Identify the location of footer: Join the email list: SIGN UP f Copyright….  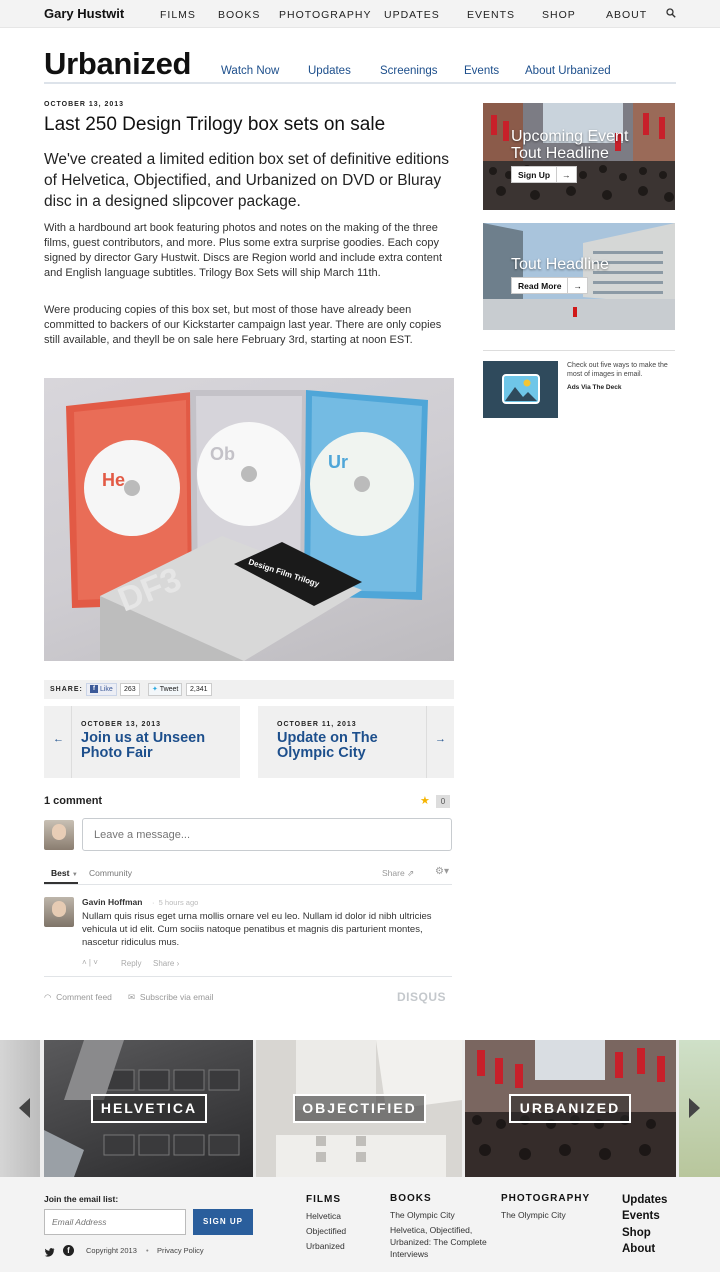
(360, 1224).